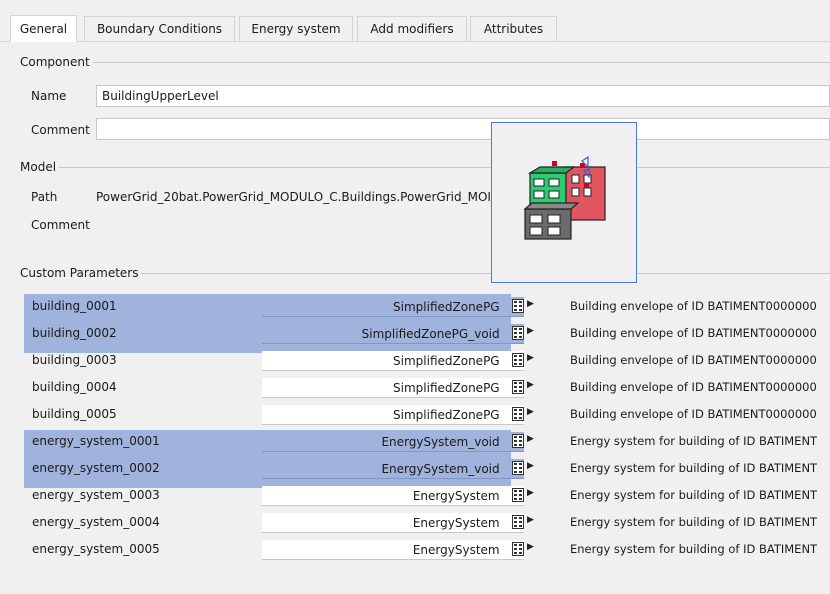 The width and height of the screenshot is (830, 594). I want to click on tab-bar-divider, so click(415, 41).